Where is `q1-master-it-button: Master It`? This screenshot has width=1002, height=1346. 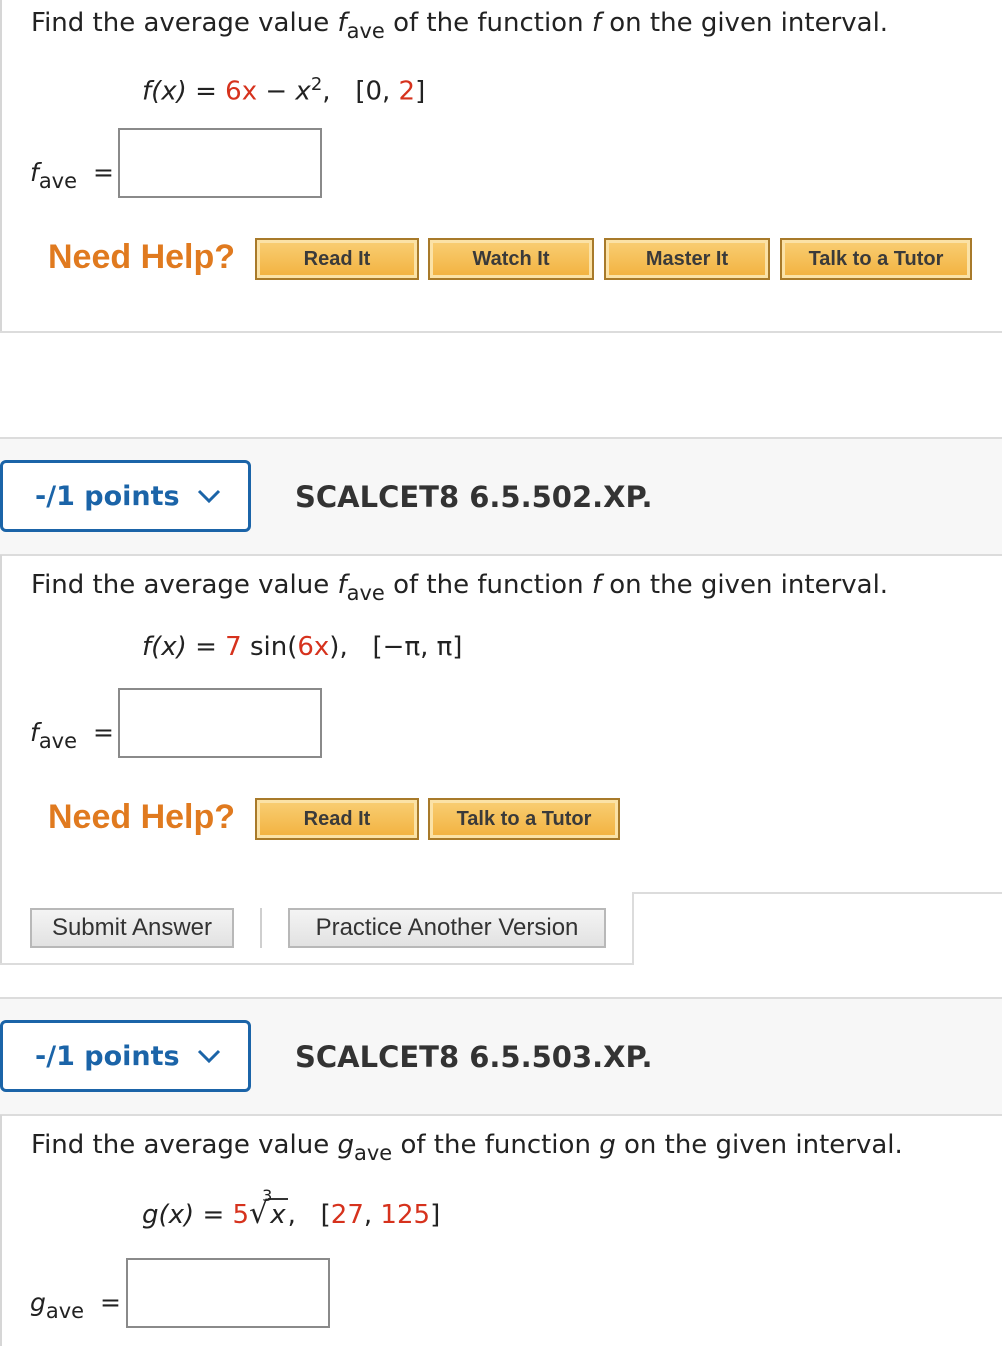 q1-master-it-button: Master It is located at coordinates (687, 259).